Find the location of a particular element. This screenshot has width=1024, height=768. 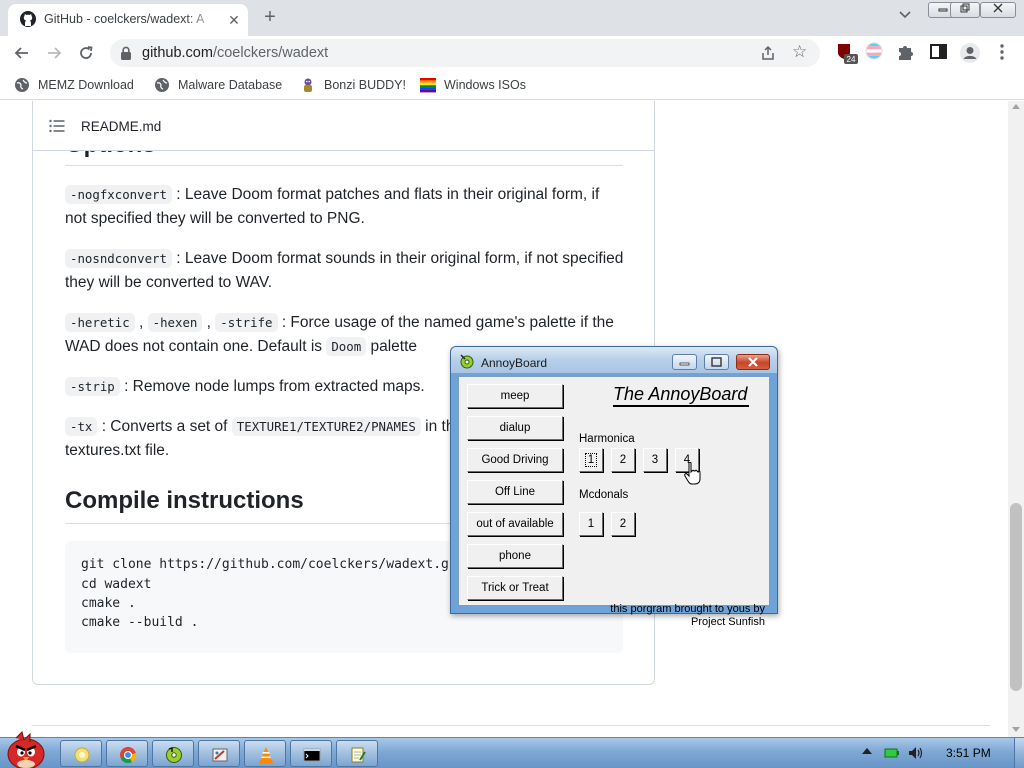

out-of-available-button: out of available is located at coordinates (515, 524).